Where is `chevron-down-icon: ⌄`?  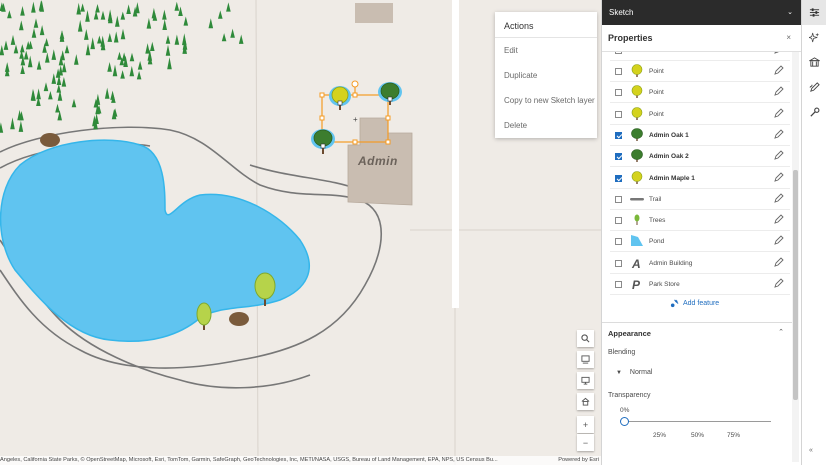
chevron-down-icon: ⌄ is located at coordinates (790, 12).